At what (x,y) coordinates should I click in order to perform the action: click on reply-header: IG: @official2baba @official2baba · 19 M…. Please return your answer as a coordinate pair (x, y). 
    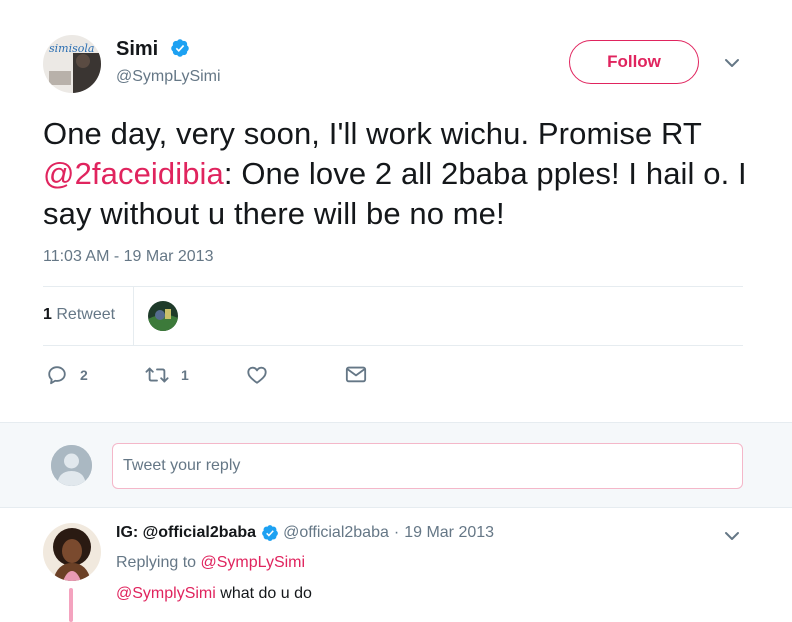
    Looking at the image, I should click on (305, 533).